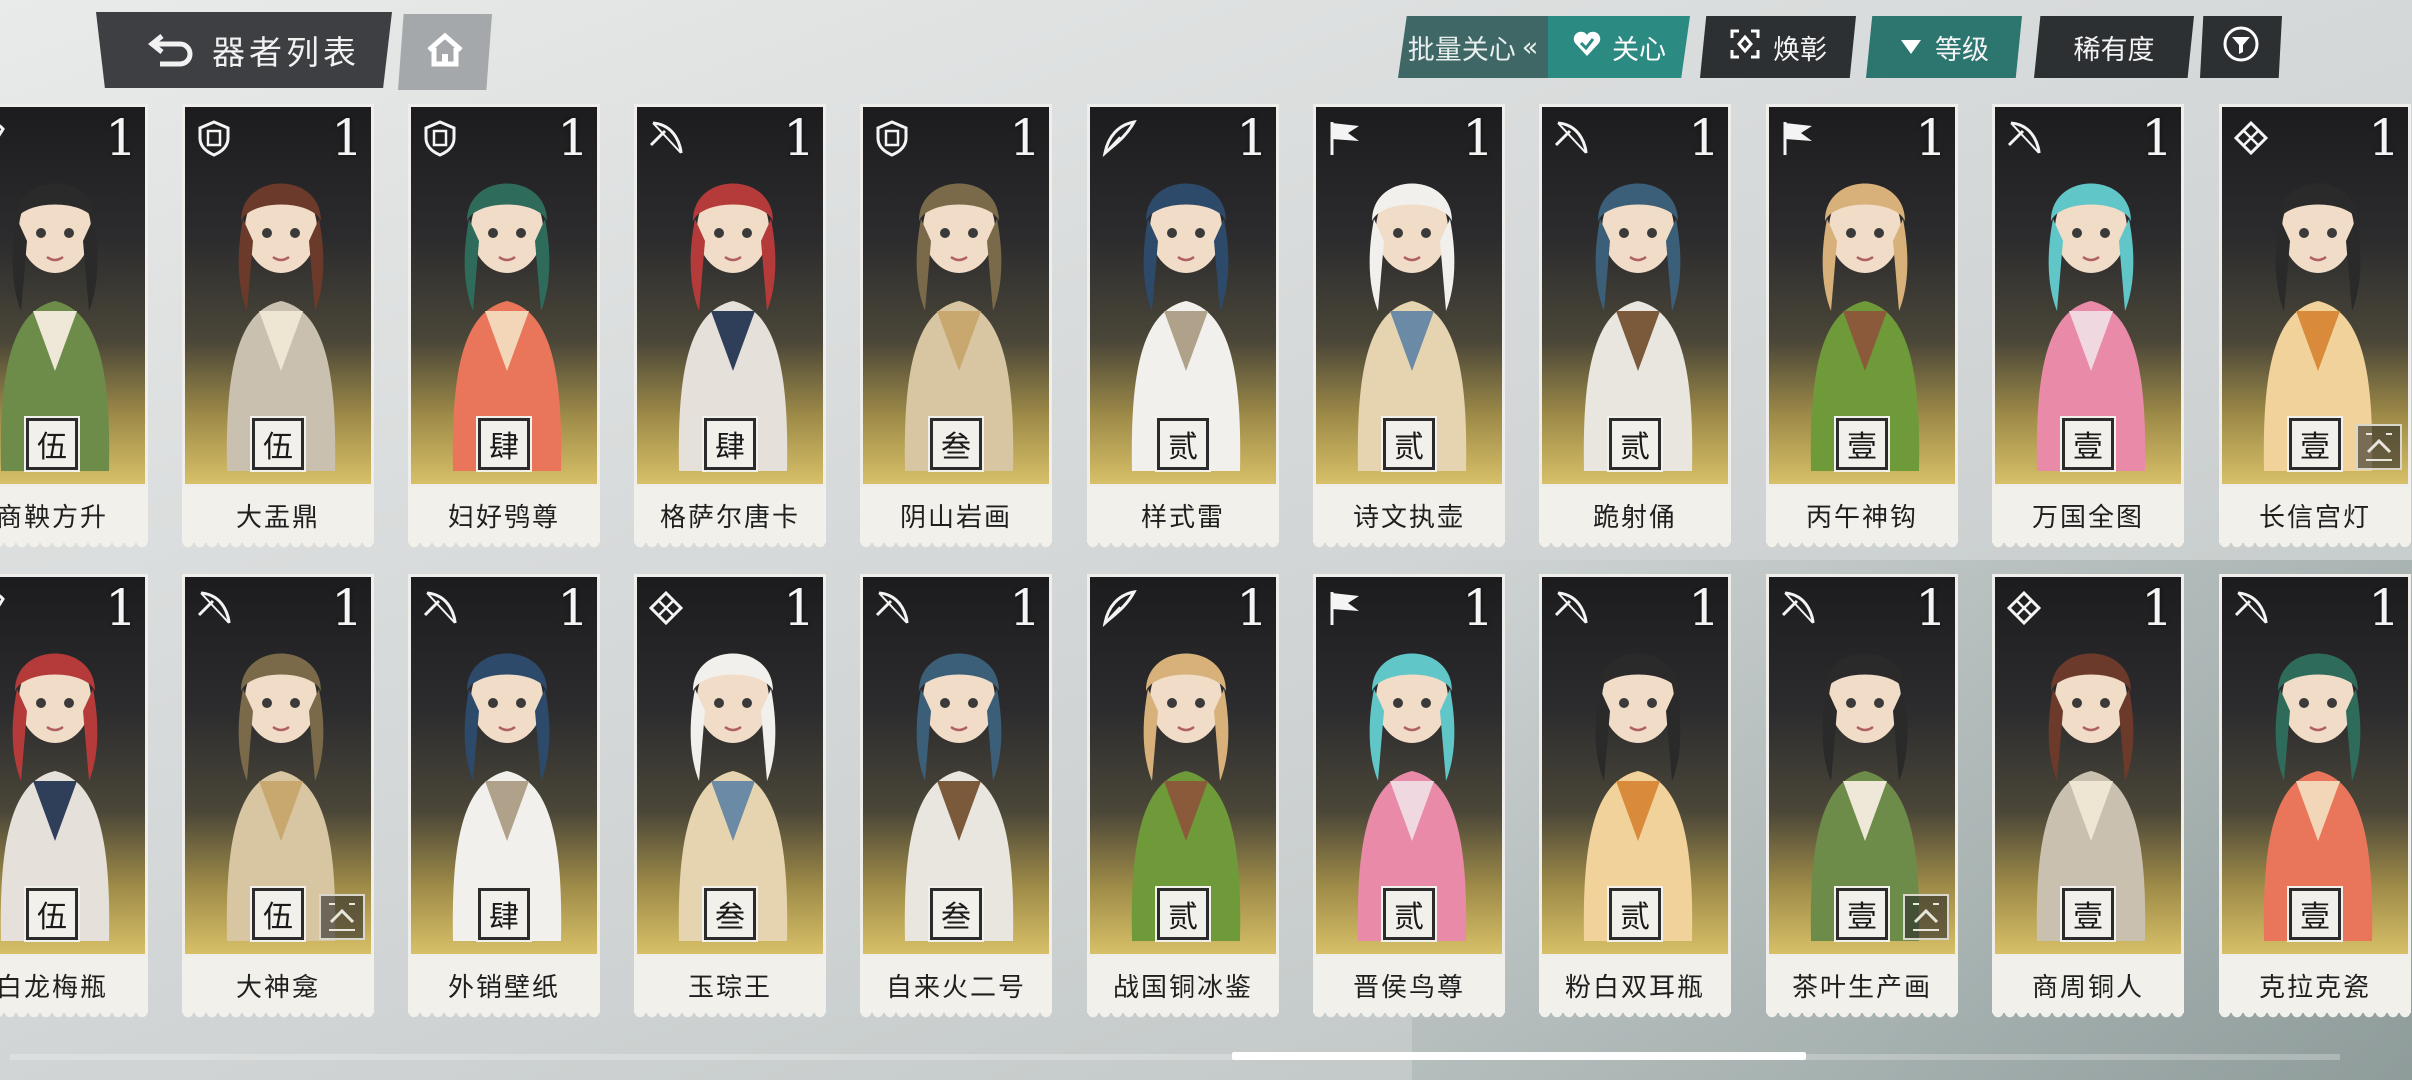 Image resolution: width=2412 pixels, height=1080 pixels. I want to click on collection-card: 1 贰 跪射俑, so click(1635, 327).